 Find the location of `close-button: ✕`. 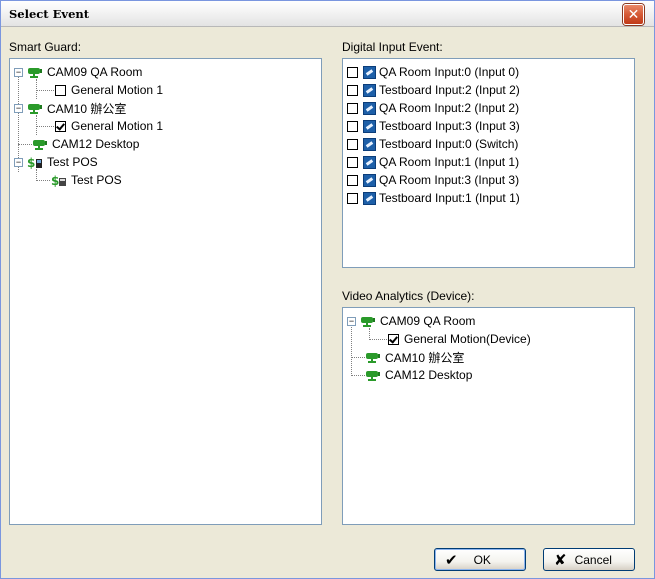

close-button: ✕ is located at coordinates (633, 14).